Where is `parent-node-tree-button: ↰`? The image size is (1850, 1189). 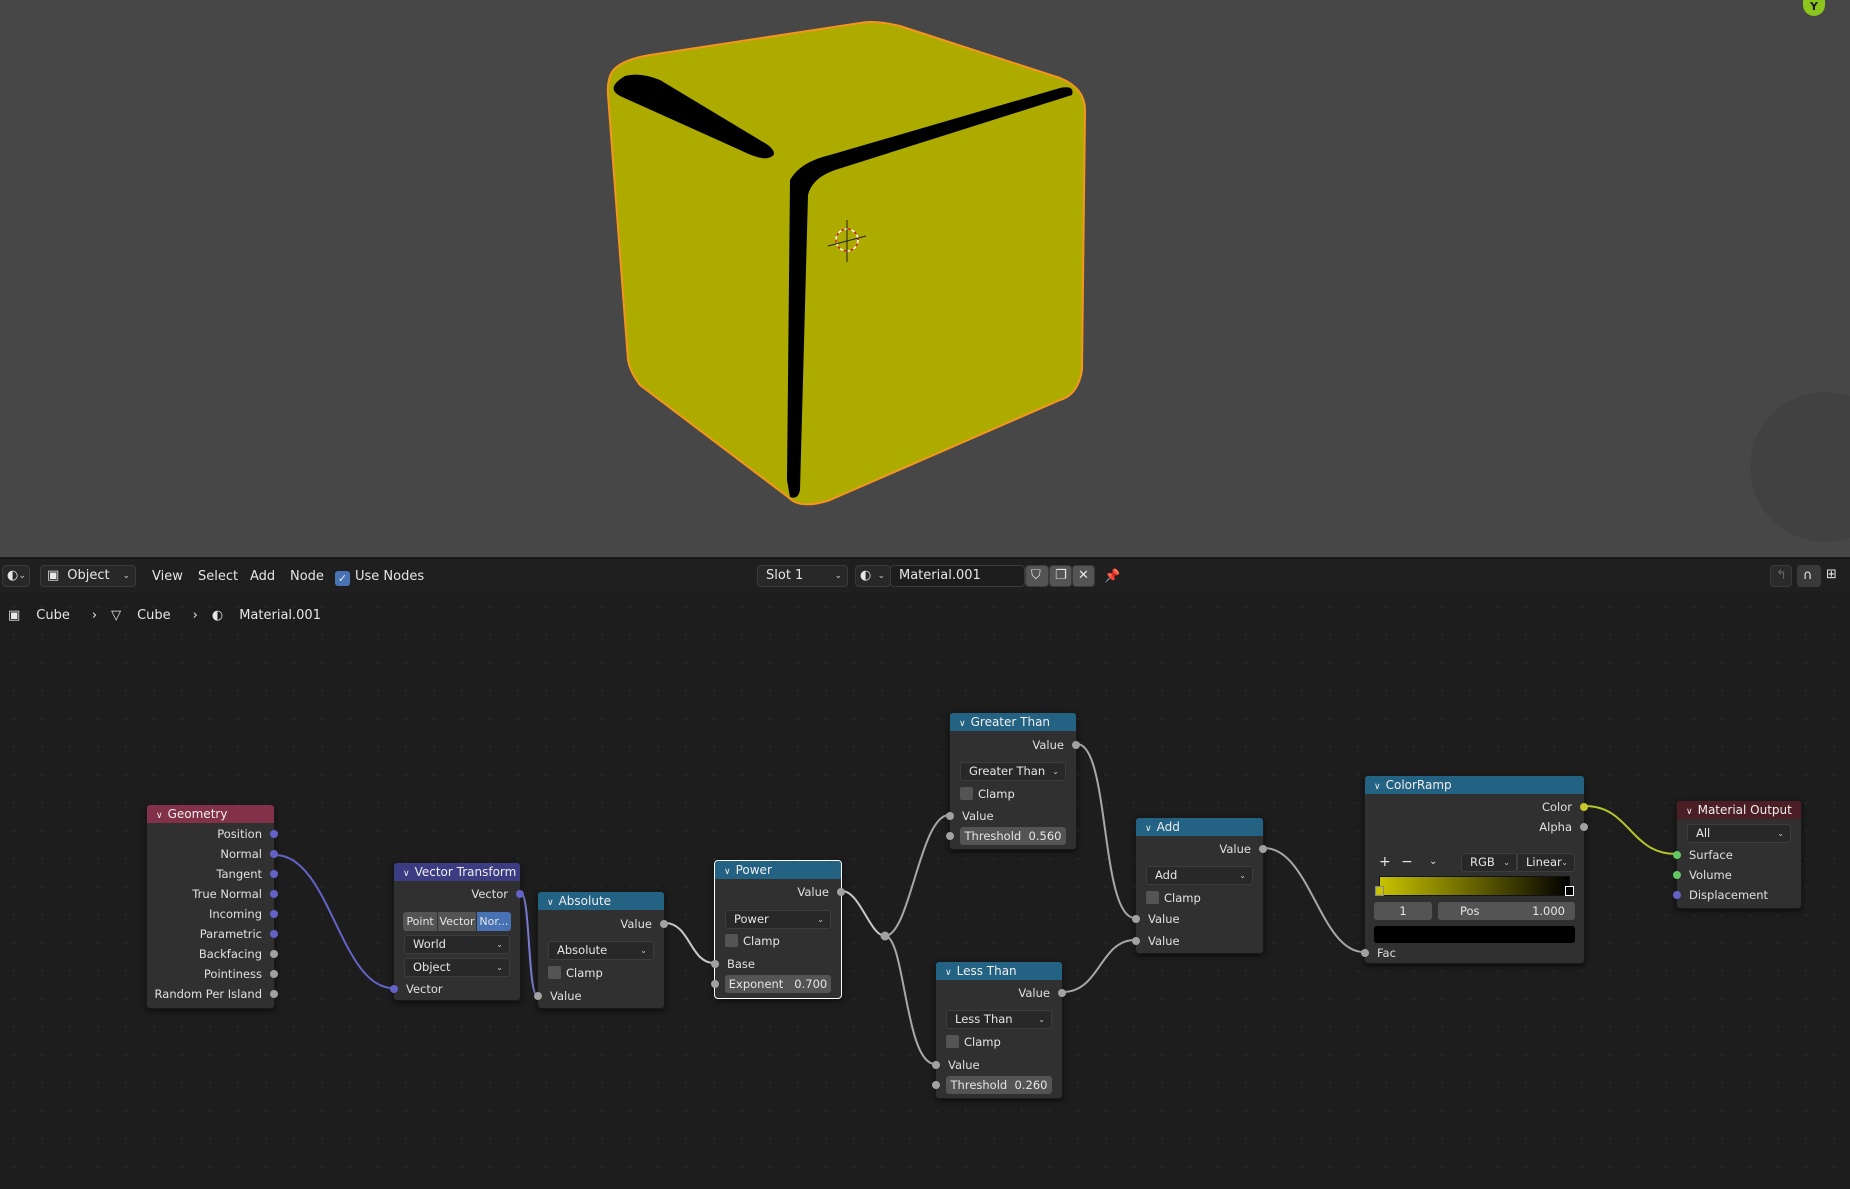 parent-node-tree-button: ↰ is located at coordinates (1781, 576).